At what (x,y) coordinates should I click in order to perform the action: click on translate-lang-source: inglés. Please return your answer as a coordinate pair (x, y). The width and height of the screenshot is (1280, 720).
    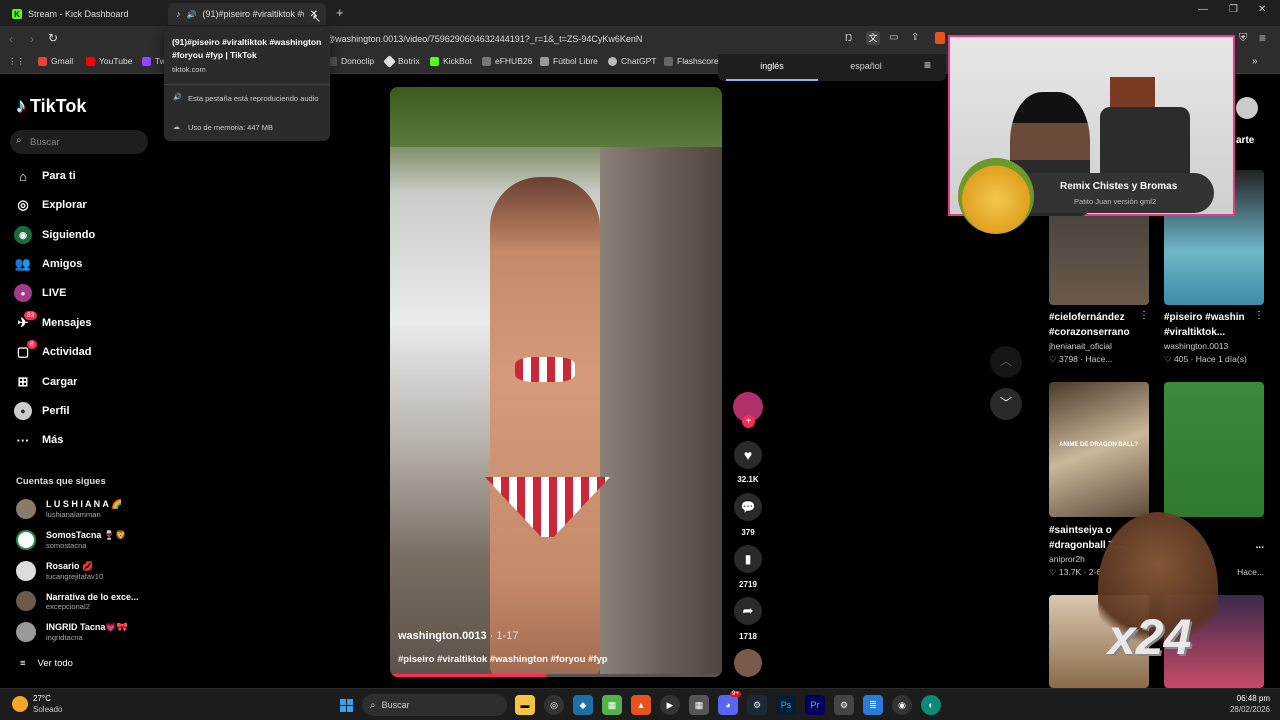
    Looking at the image, I should click on (772, 67).